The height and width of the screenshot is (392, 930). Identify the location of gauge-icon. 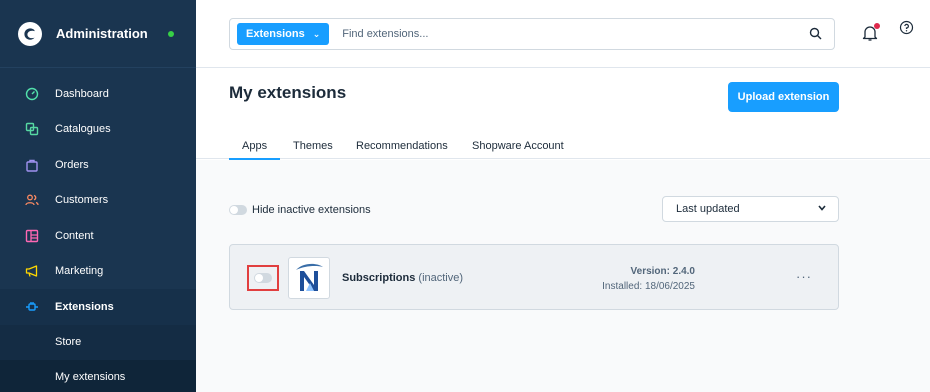
(32, 94).